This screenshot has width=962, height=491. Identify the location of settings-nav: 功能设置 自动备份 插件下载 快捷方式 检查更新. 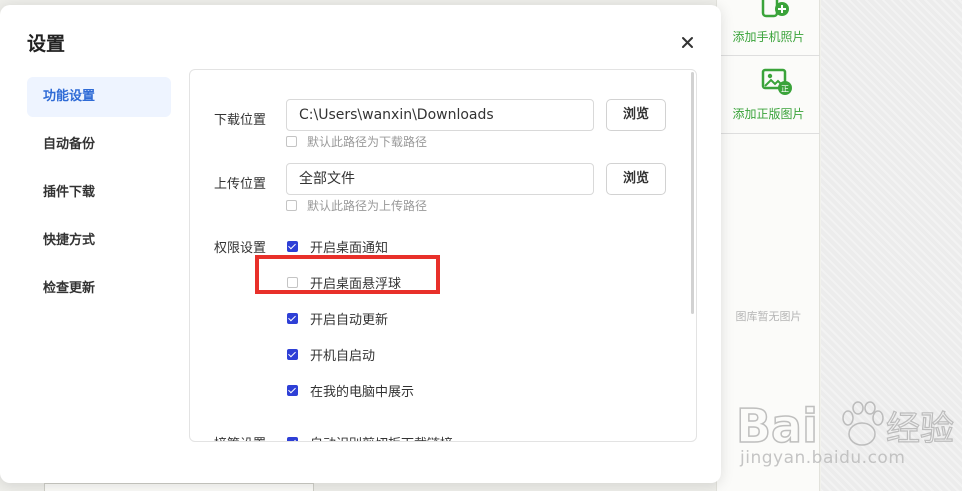
(99, 197).